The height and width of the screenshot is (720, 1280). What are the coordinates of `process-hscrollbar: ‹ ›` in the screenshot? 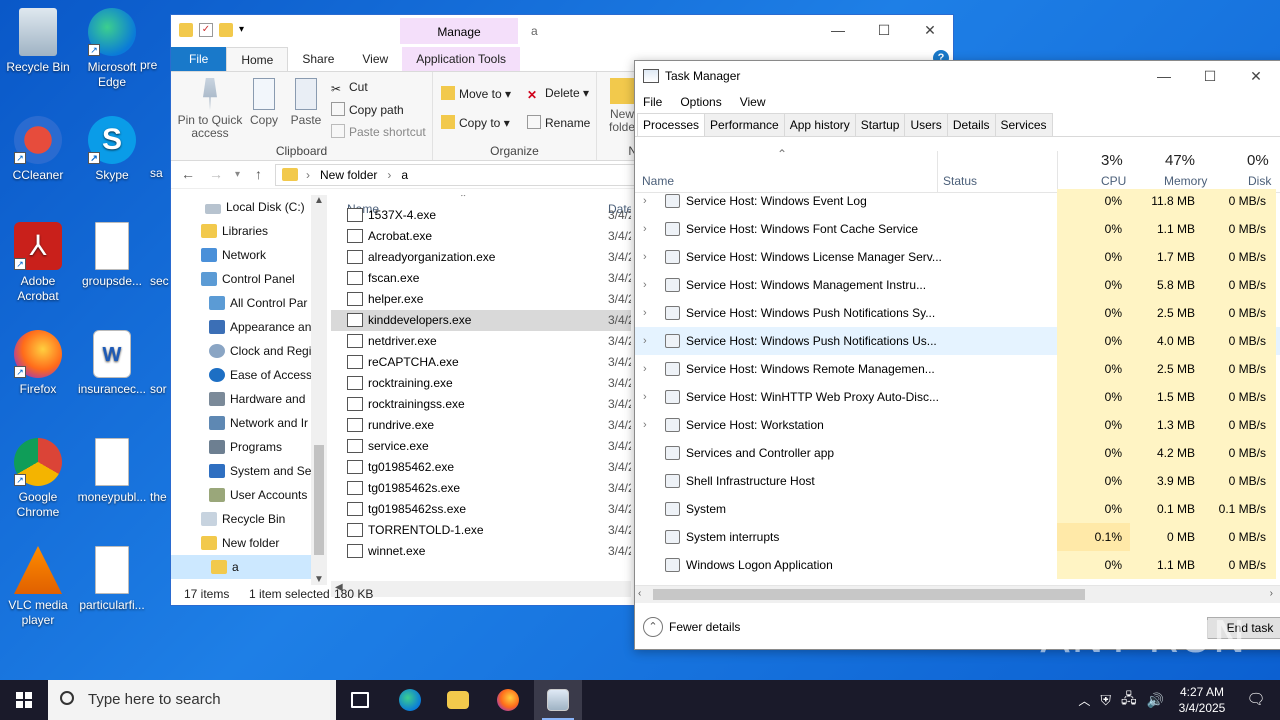 It's located at (957, 594).